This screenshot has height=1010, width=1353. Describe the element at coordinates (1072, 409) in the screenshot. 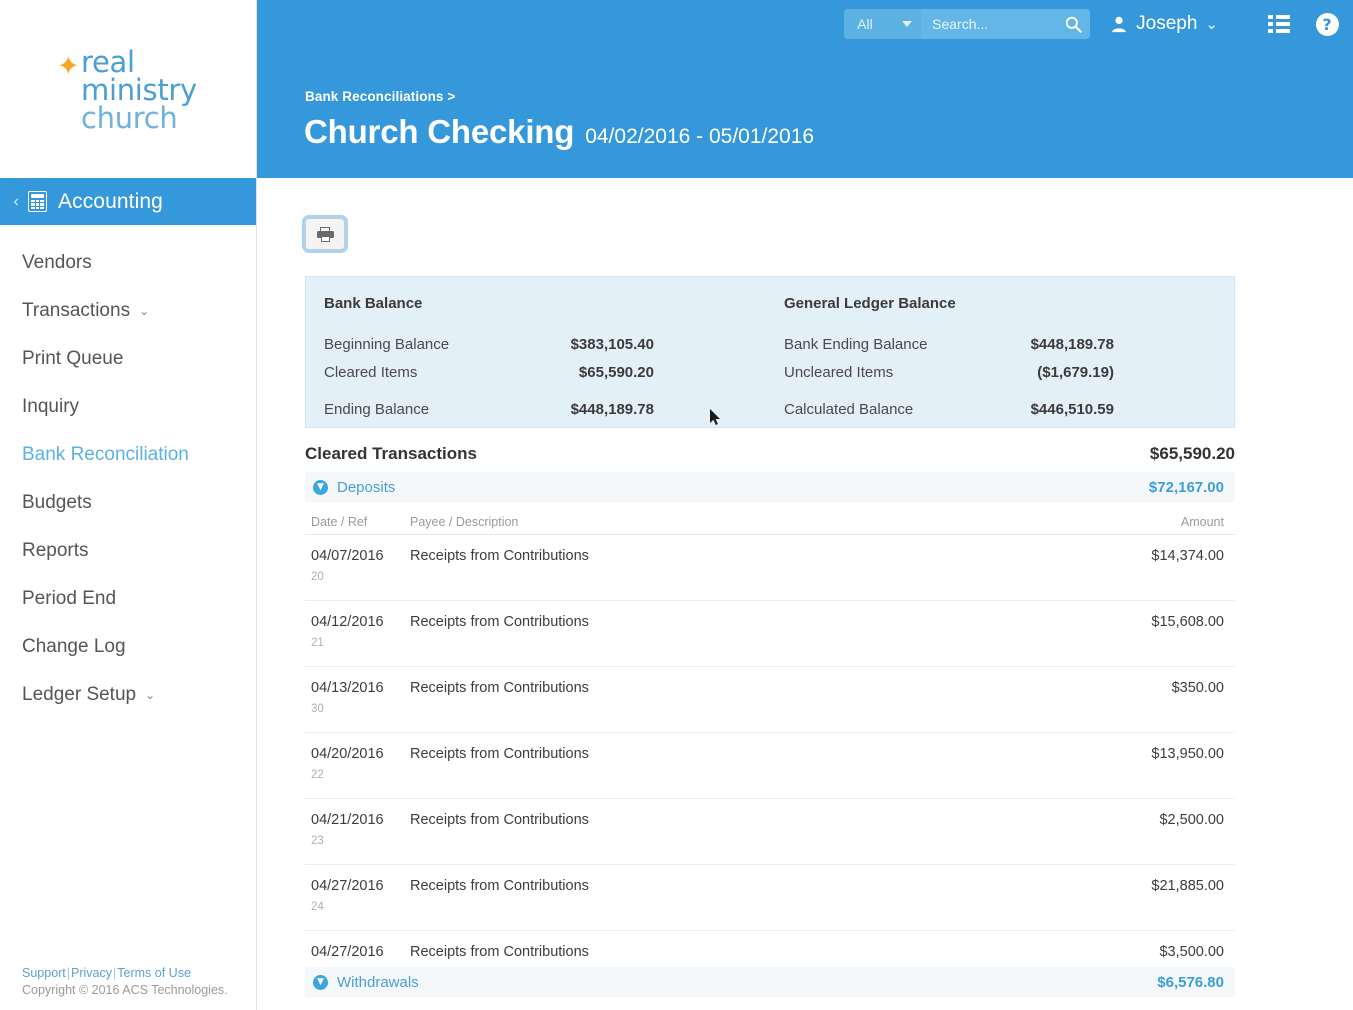

I see `balance-value: $446,510.59` at that location.